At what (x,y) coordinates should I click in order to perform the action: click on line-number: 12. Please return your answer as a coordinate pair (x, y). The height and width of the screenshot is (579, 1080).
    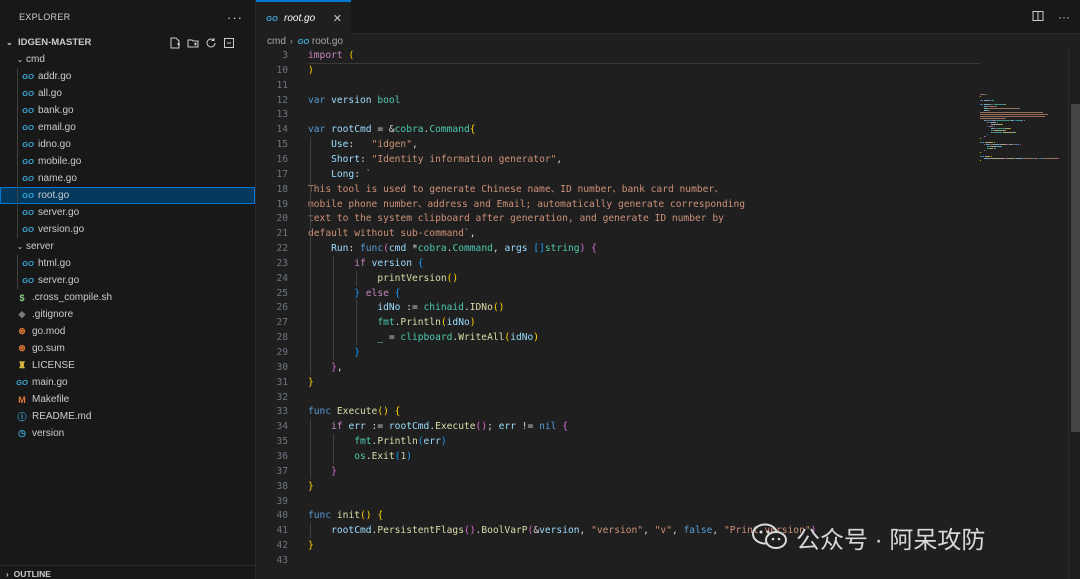
    Looking at the image, I should click on (282, 100).